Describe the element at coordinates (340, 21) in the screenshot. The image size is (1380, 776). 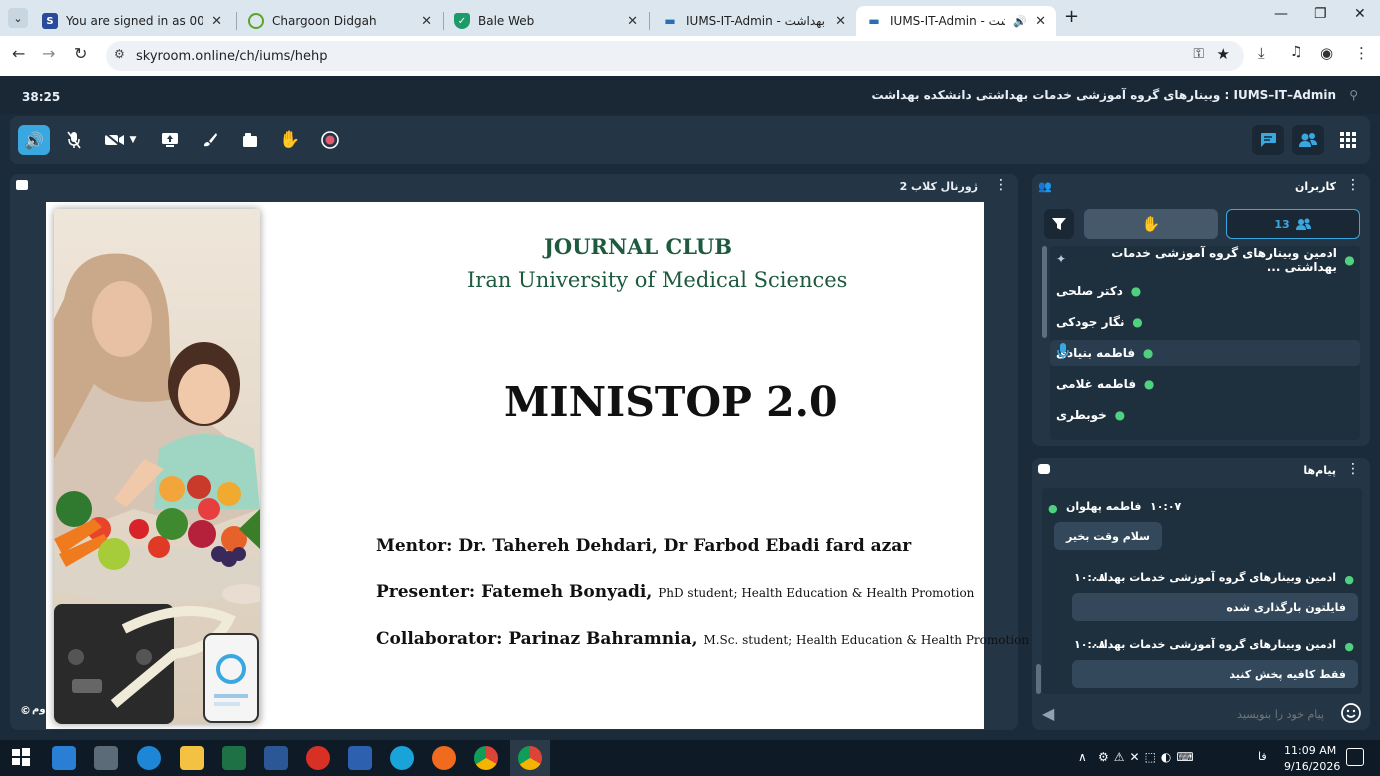
I see `browser-tab-2: Chargoon Didgah ✕` at that location.